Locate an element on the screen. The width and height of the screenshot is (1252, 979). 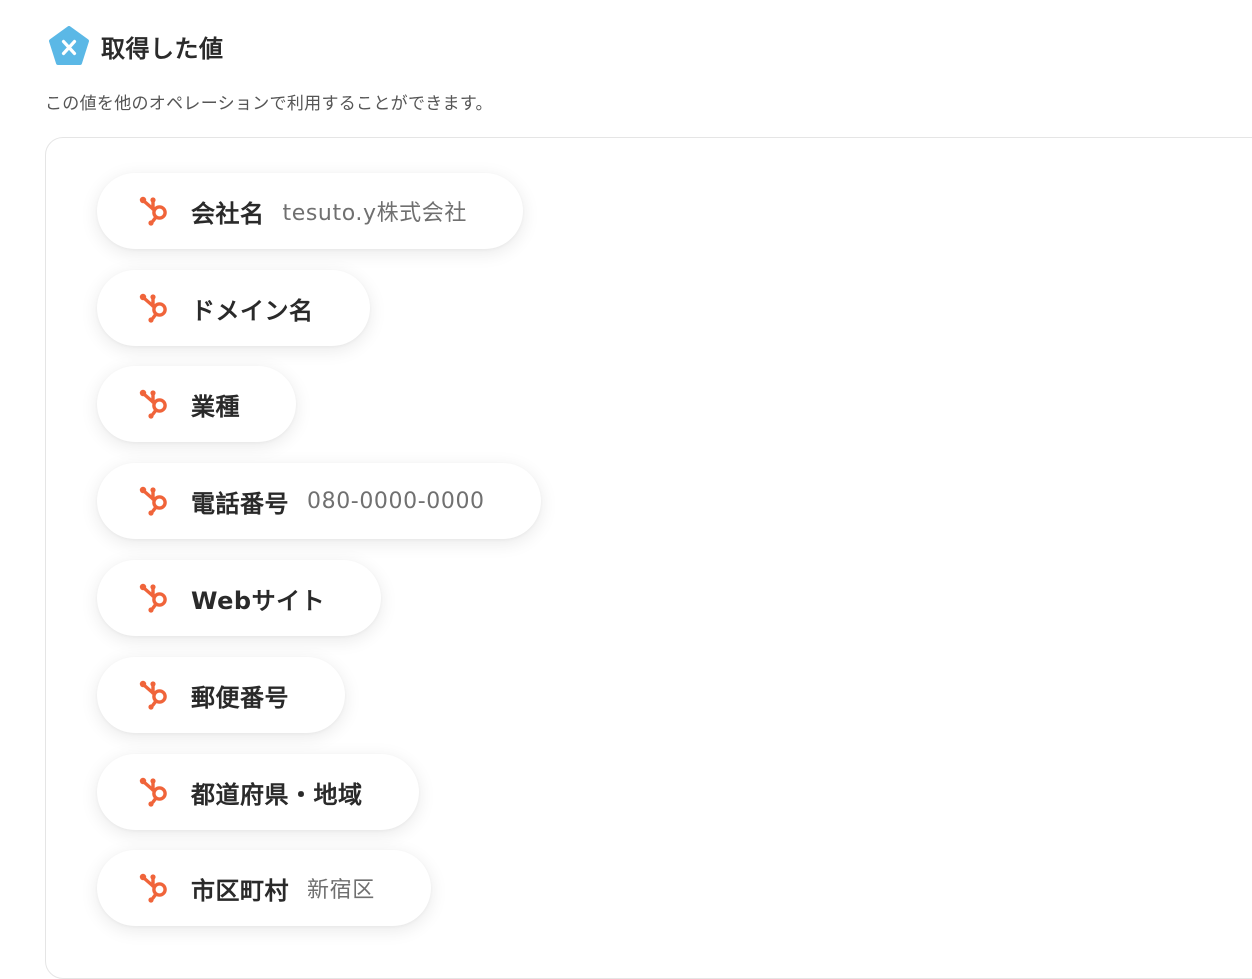
value-chip-prefecture-region: 都道府県・地域 is located at coordinates (258, 792).